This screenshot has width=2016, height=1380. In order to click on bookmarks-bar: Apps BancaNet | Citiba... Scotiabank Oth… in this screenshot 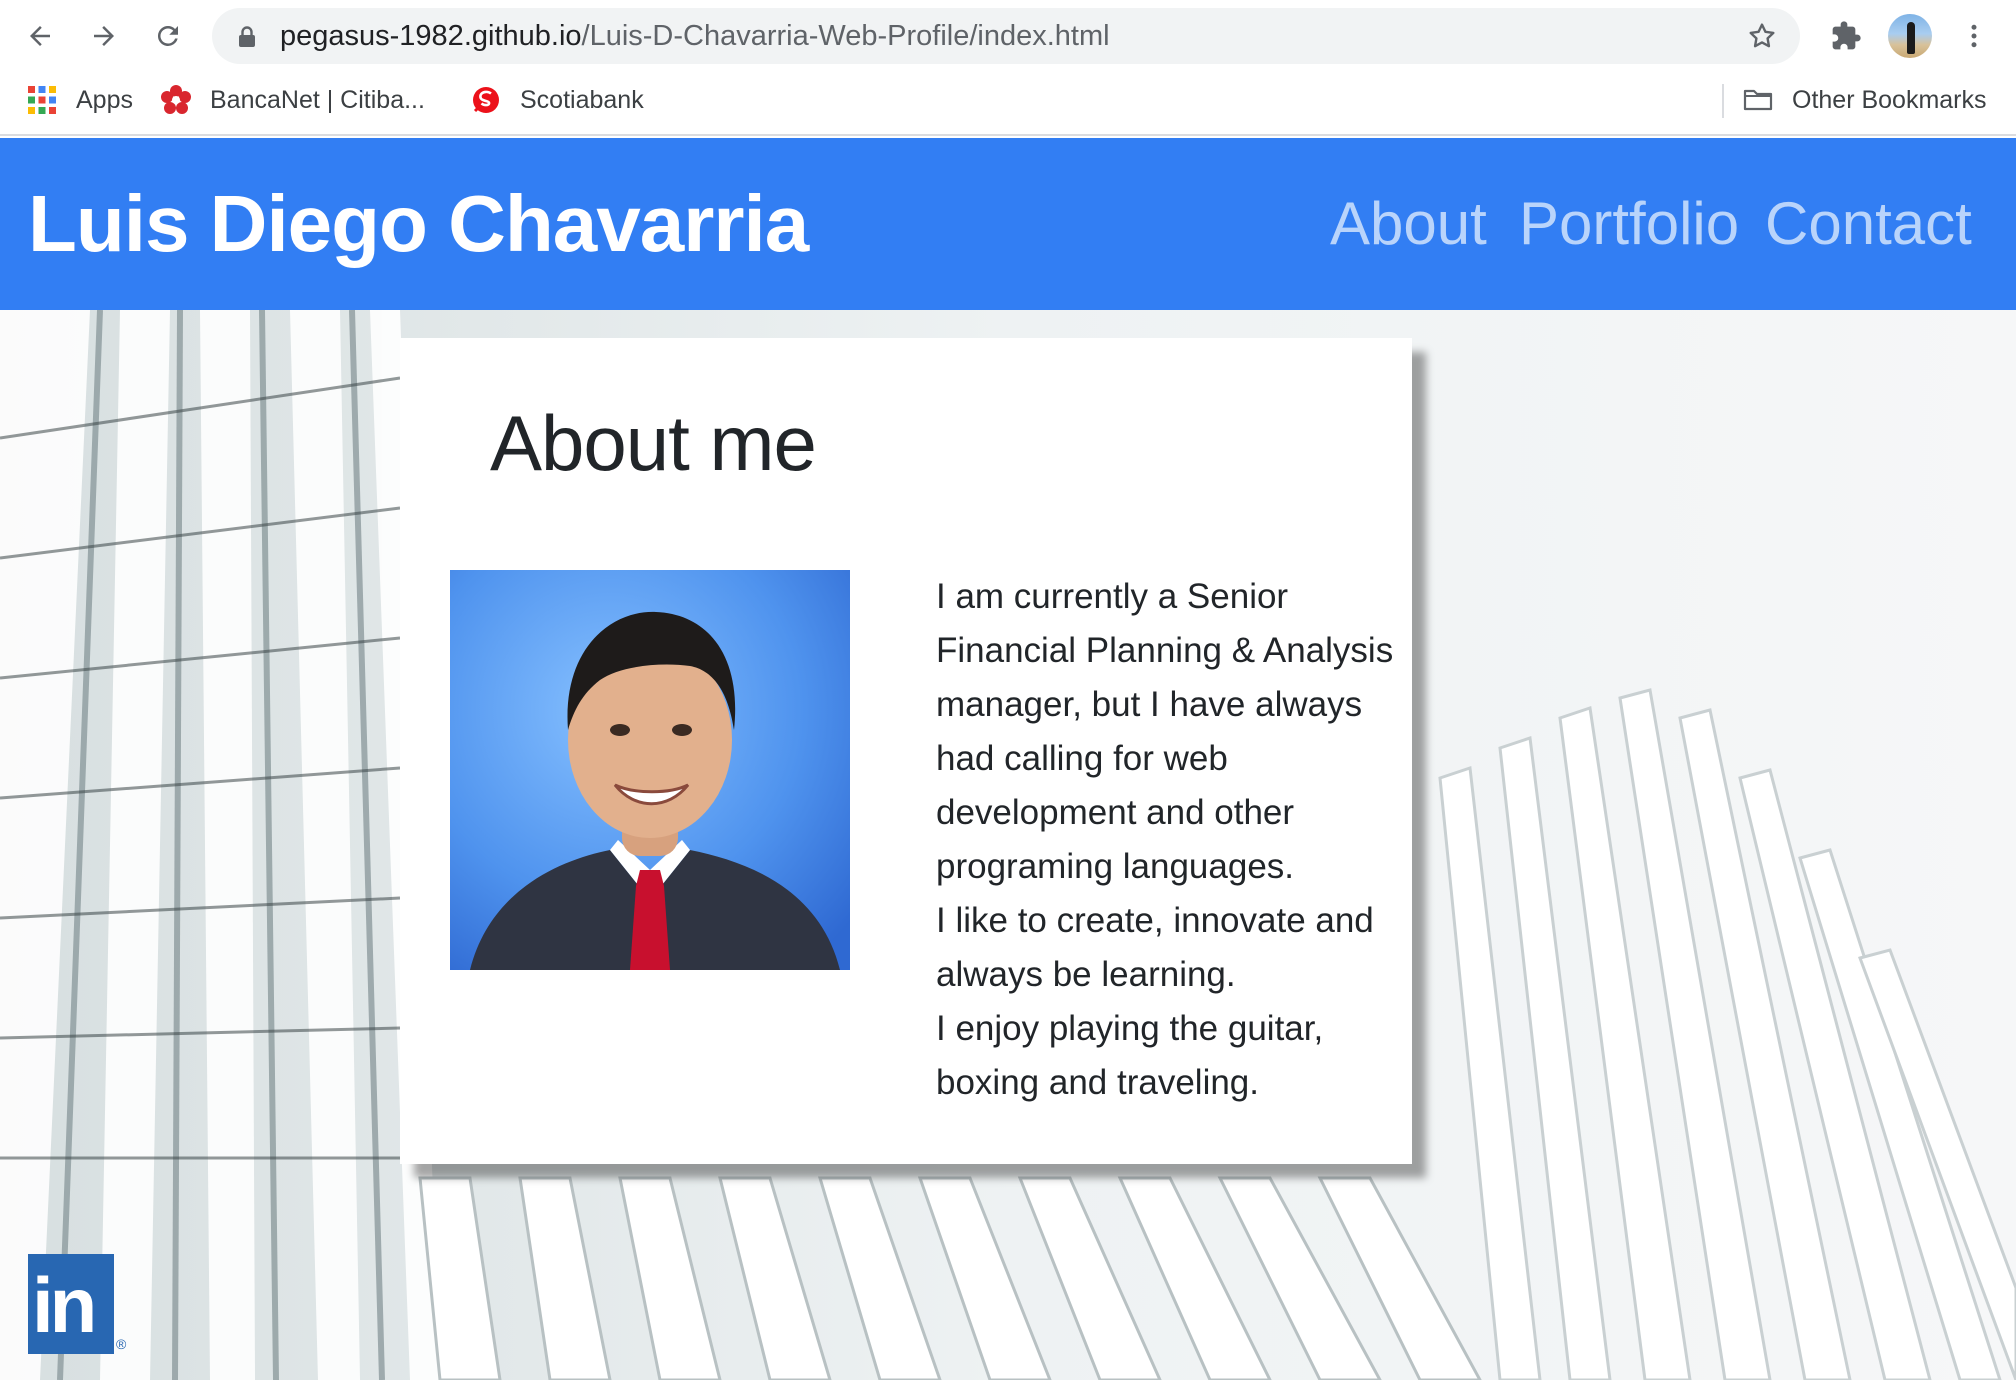, I will do `click(1008, 104)`.